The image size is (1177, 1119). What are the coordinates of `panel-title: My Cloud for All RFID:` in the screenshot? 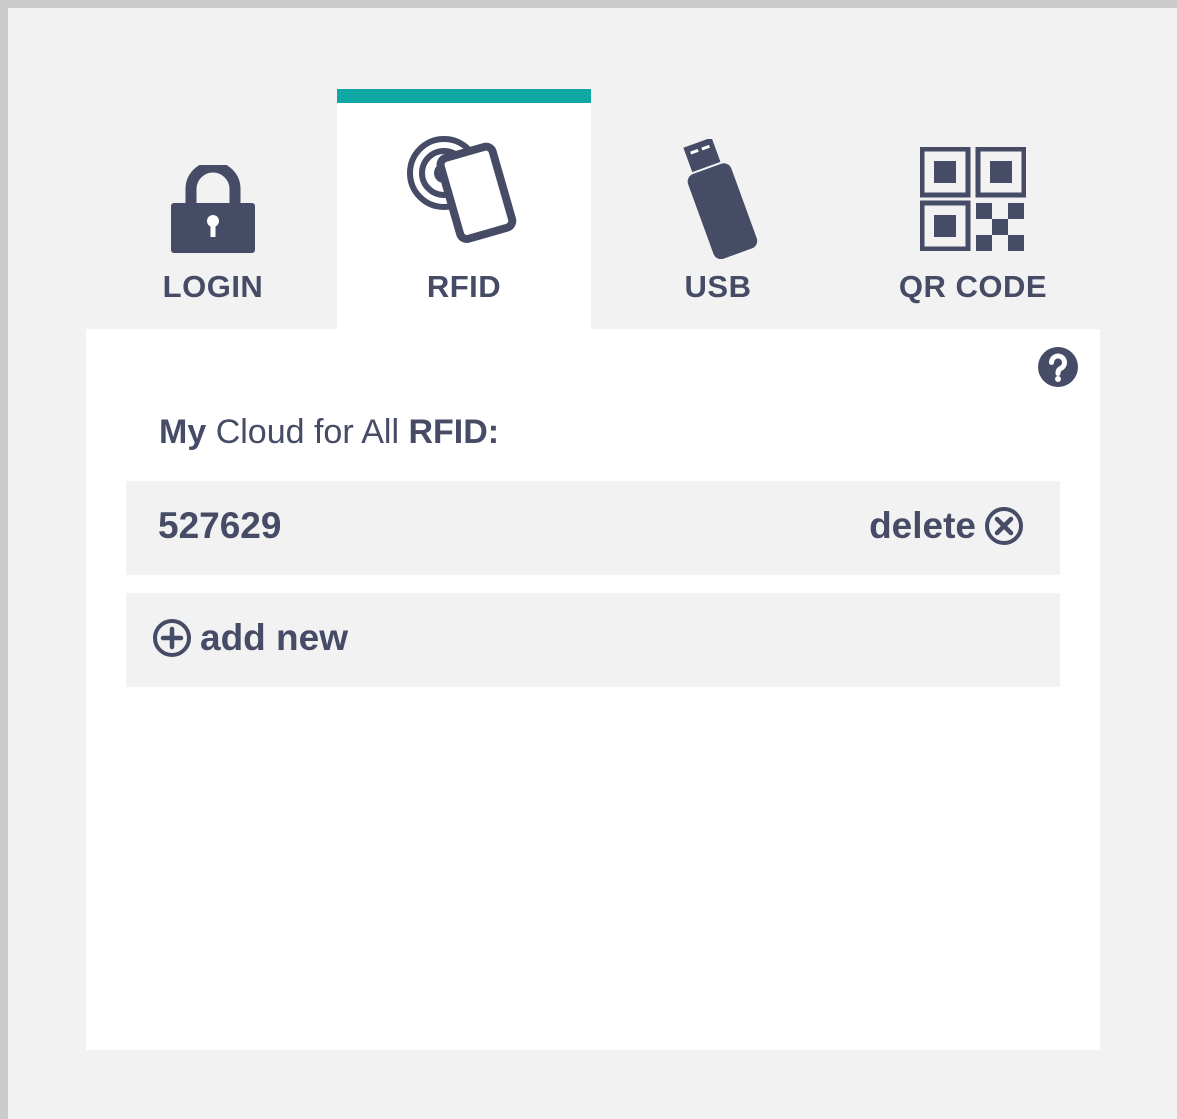 It's located at (329, 432).